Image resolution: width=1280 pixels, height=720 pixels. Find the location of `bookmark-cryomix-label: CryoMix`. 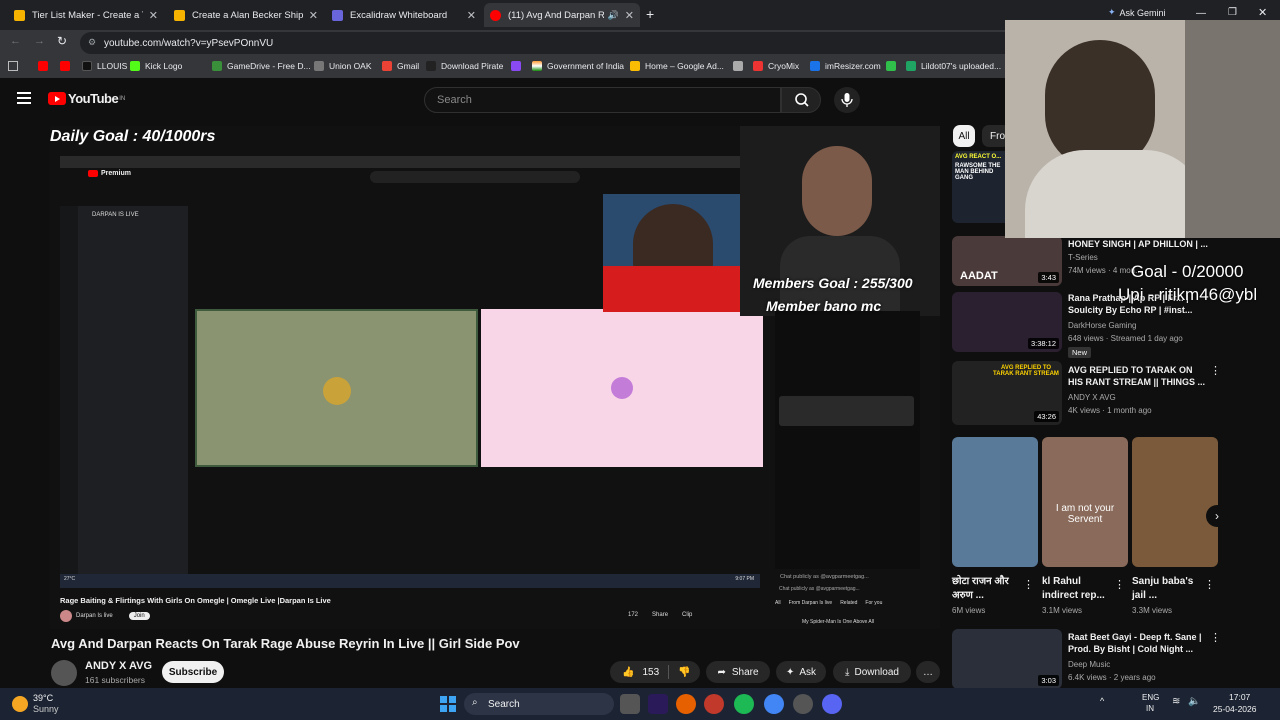

bookmark-cryomix-label: CryoMix is located at coordinates (776, 66).